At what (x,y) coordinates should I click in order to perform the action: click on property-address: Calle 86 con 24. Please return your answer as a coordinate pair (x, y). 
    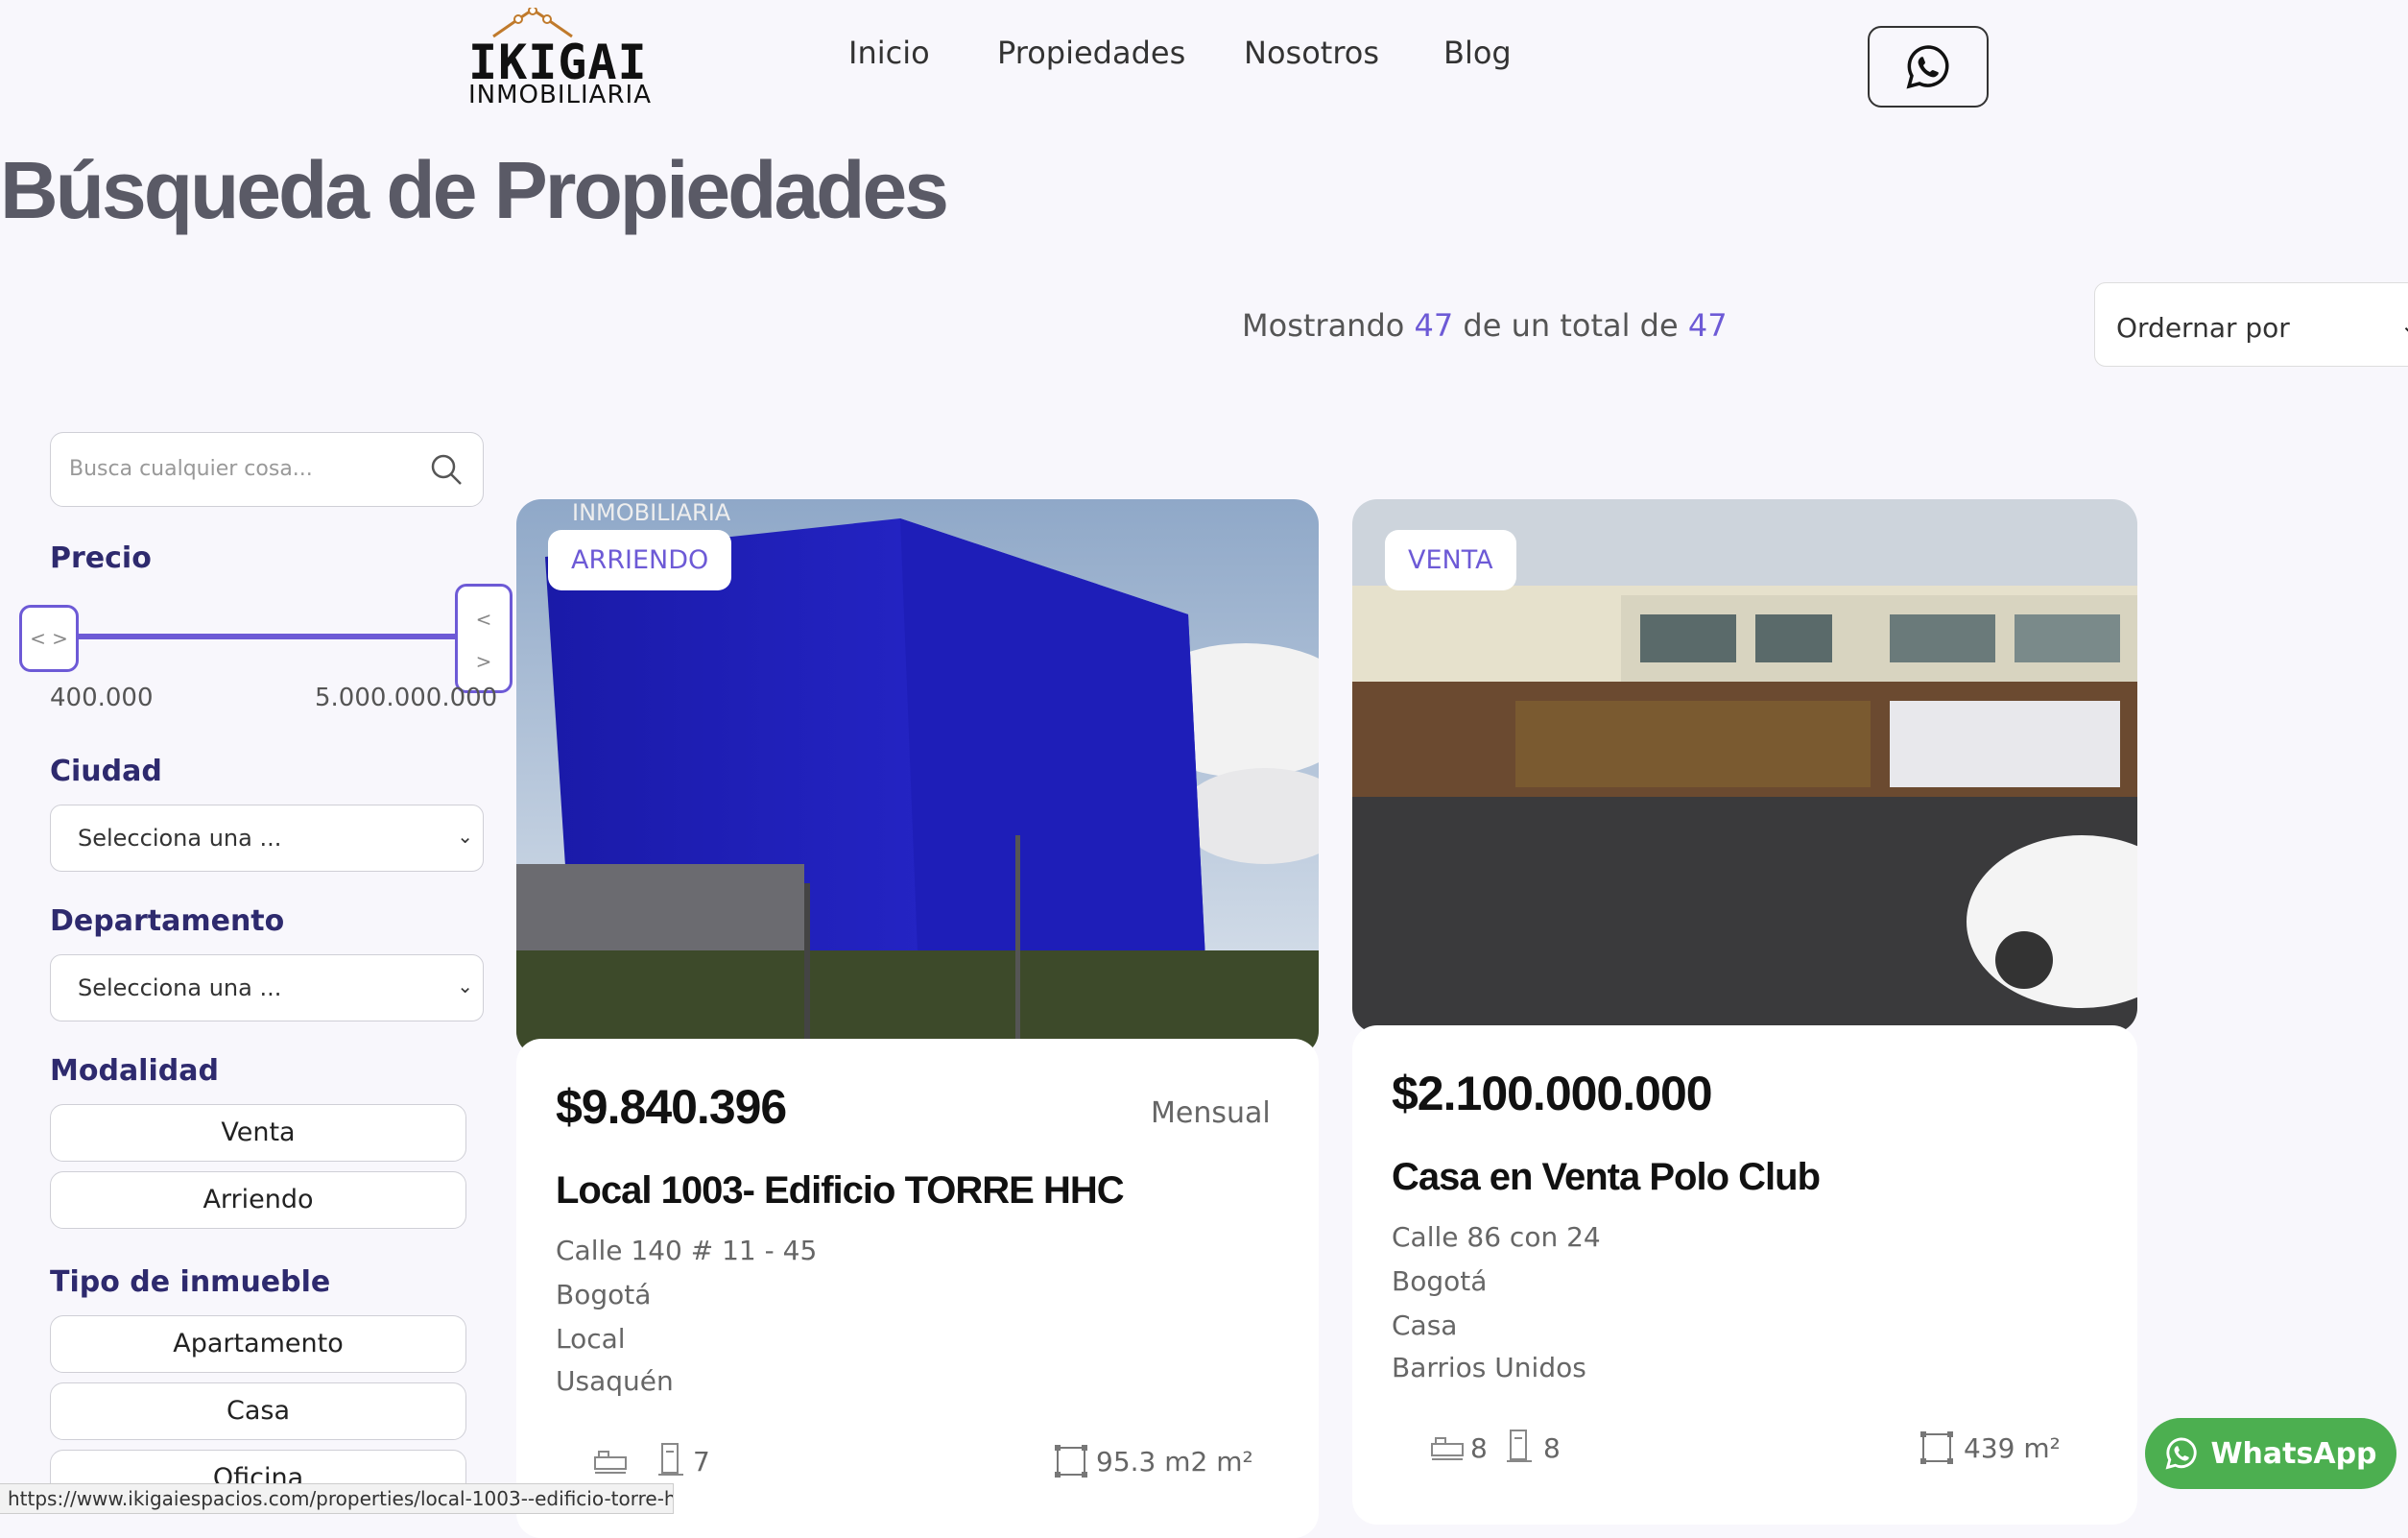
    Looking at the image, I should click on (1496, 1237).